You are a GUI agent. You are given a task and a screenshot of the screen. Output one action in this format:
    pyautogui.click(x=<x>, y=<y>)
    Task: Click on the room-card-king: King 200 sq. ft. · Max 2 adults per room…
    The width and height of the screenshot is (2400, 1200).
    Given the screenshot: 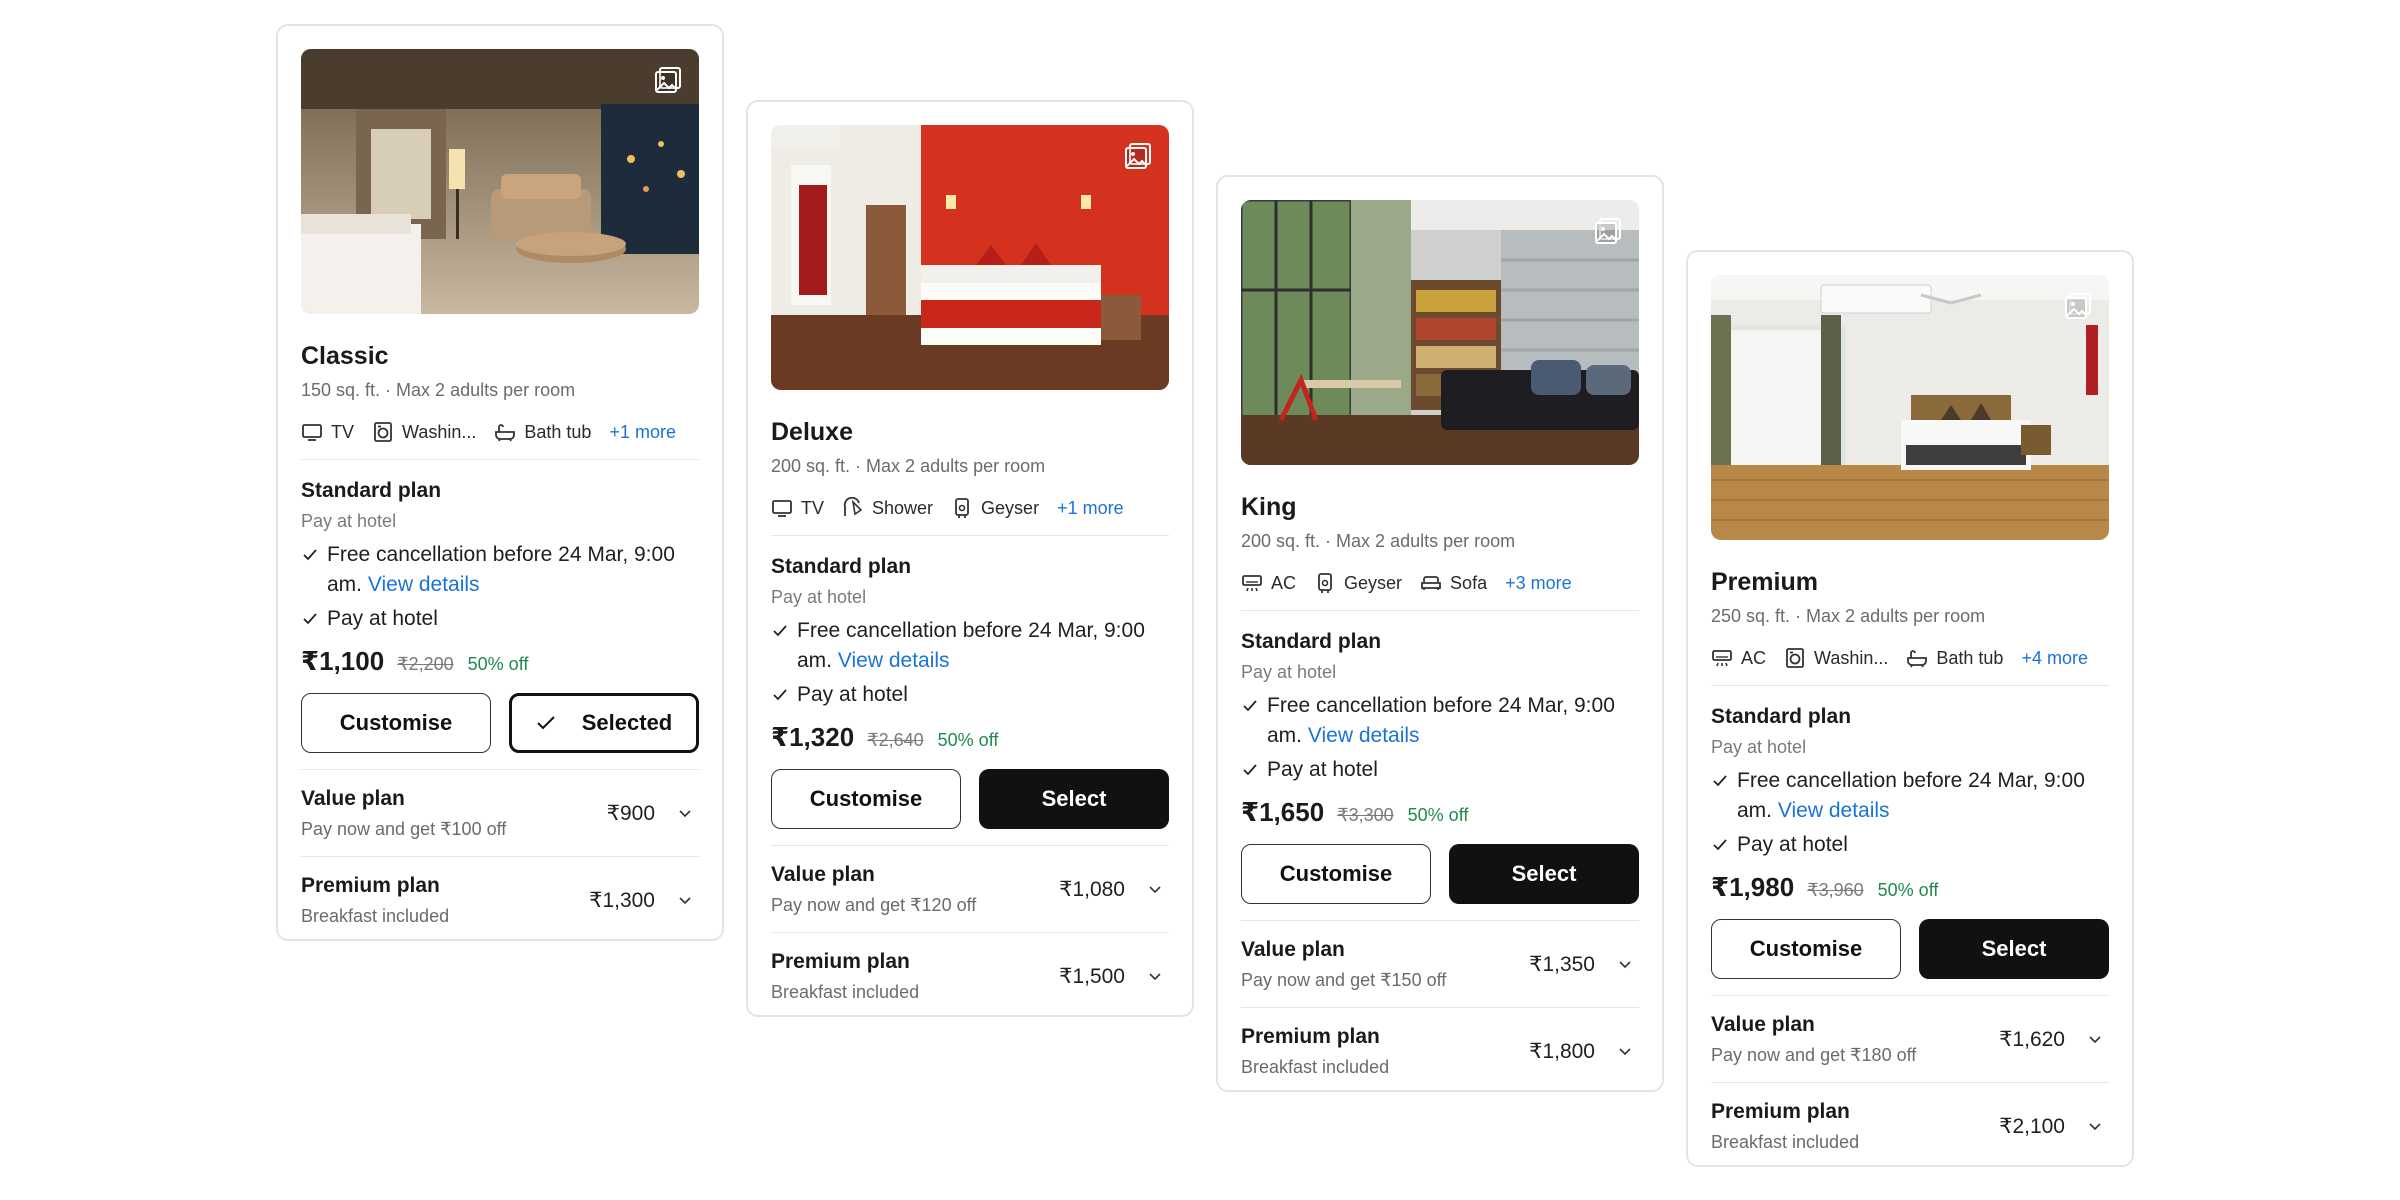 What is the action you would take?
    pyautogui.click(x=1440, y=633)
    